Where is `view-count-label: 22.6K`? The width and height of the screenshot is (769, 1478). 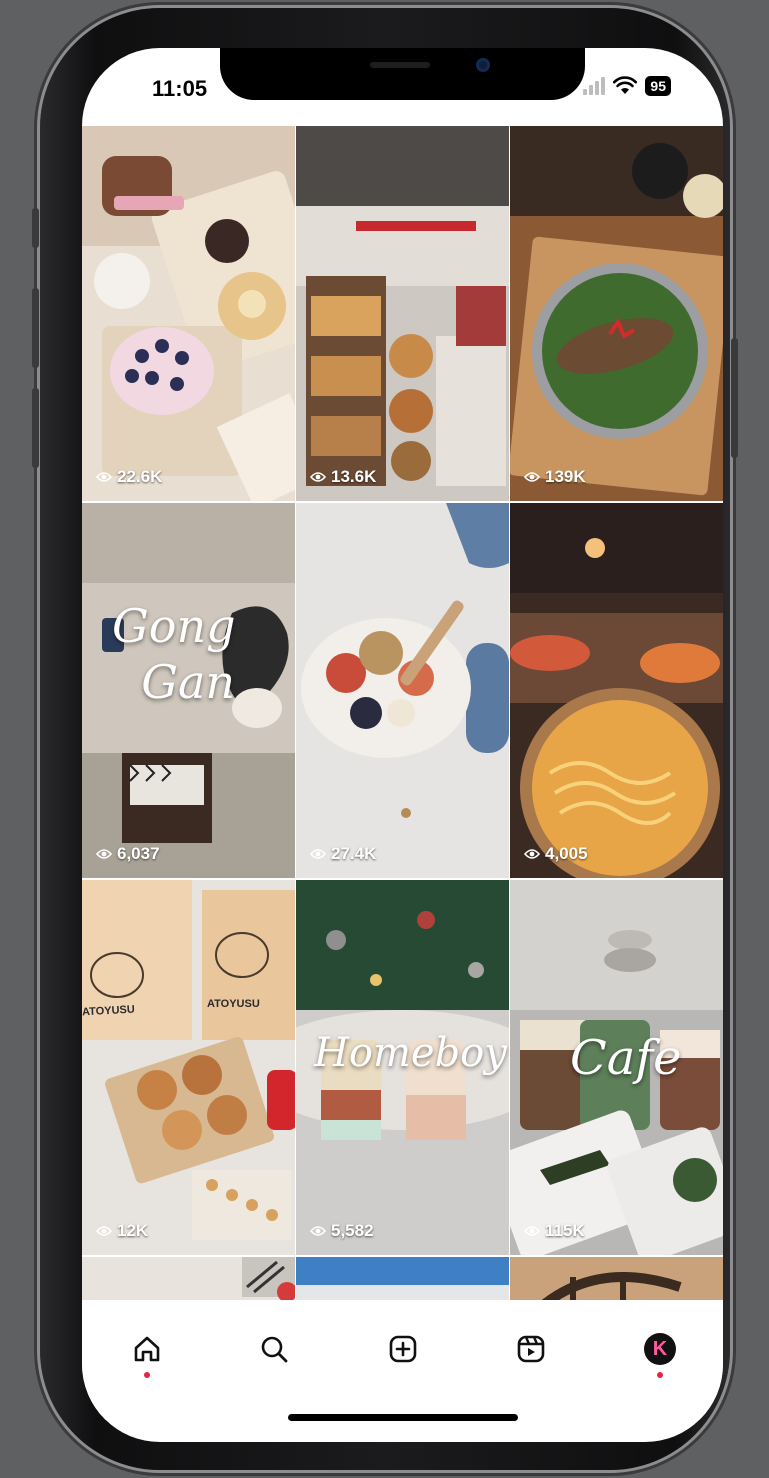 view-count-label: 22.6K is located at coordinates (140, 476).